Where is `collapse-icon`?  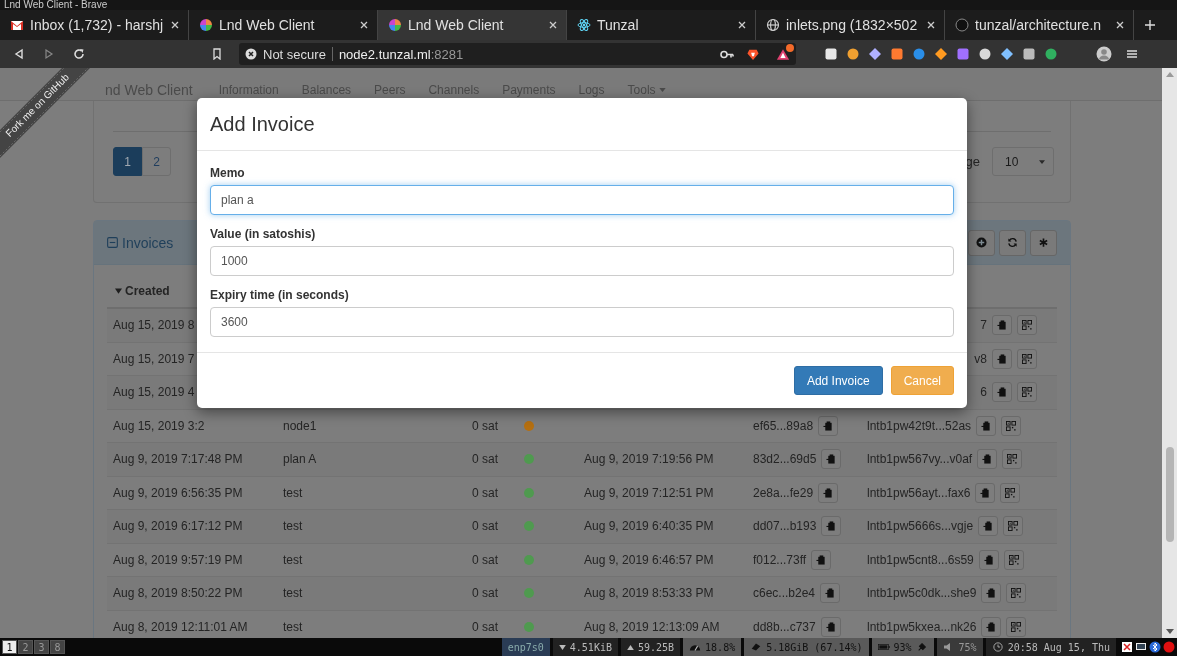
collapse-icon is located at coordinates (112, 242).